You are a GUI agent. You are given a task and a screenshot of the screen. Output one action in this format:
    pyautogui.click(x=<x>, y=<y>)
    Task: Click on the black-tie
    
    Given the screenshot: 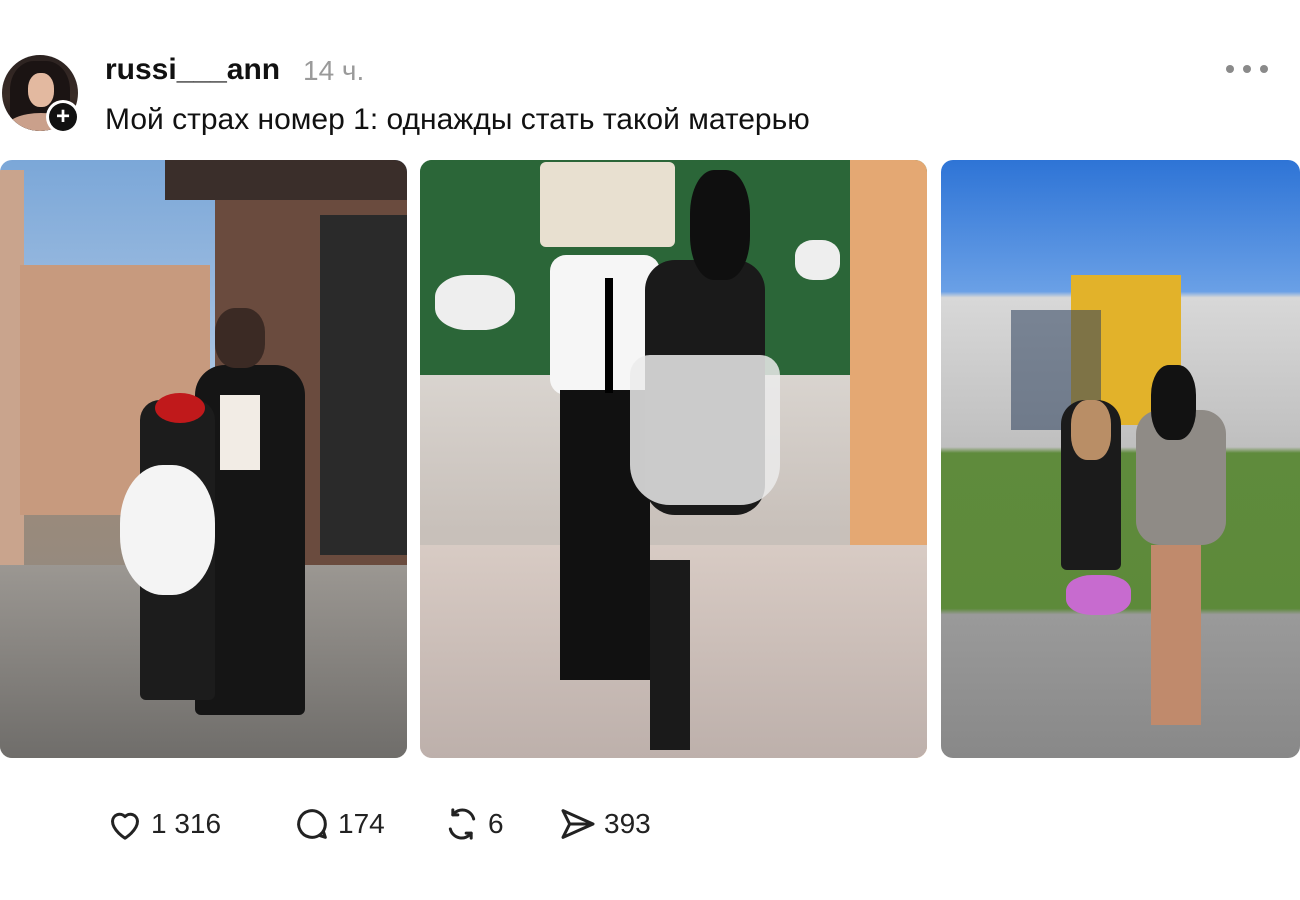 What is the action you would take?
    pyautogui.click(x=609, y=335)
    